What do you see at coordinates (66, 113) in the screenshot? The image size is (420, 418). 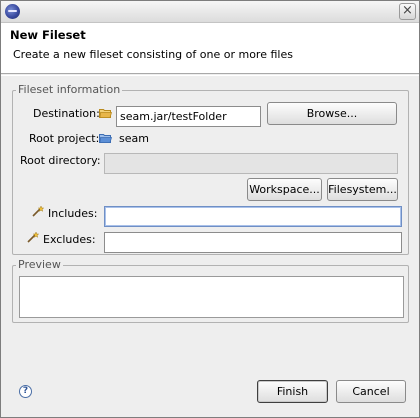 I see `destination-label: Destination:` at bounding box center [66, 113].